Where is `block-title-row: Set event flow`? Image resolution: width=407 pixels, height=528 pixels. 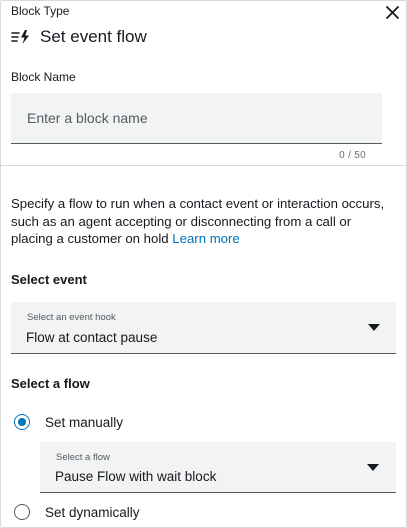
block-title-row: Set event flow is located at coordinates (79, 37).